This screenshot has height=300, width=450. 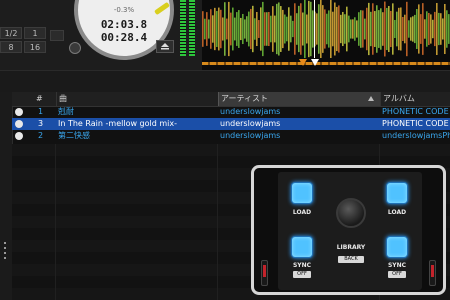 I want to click on controller-panel: LOAD LOAD LIBRARY BACK SYNC OFF SYNC OFF, so click(x=350, y=231).